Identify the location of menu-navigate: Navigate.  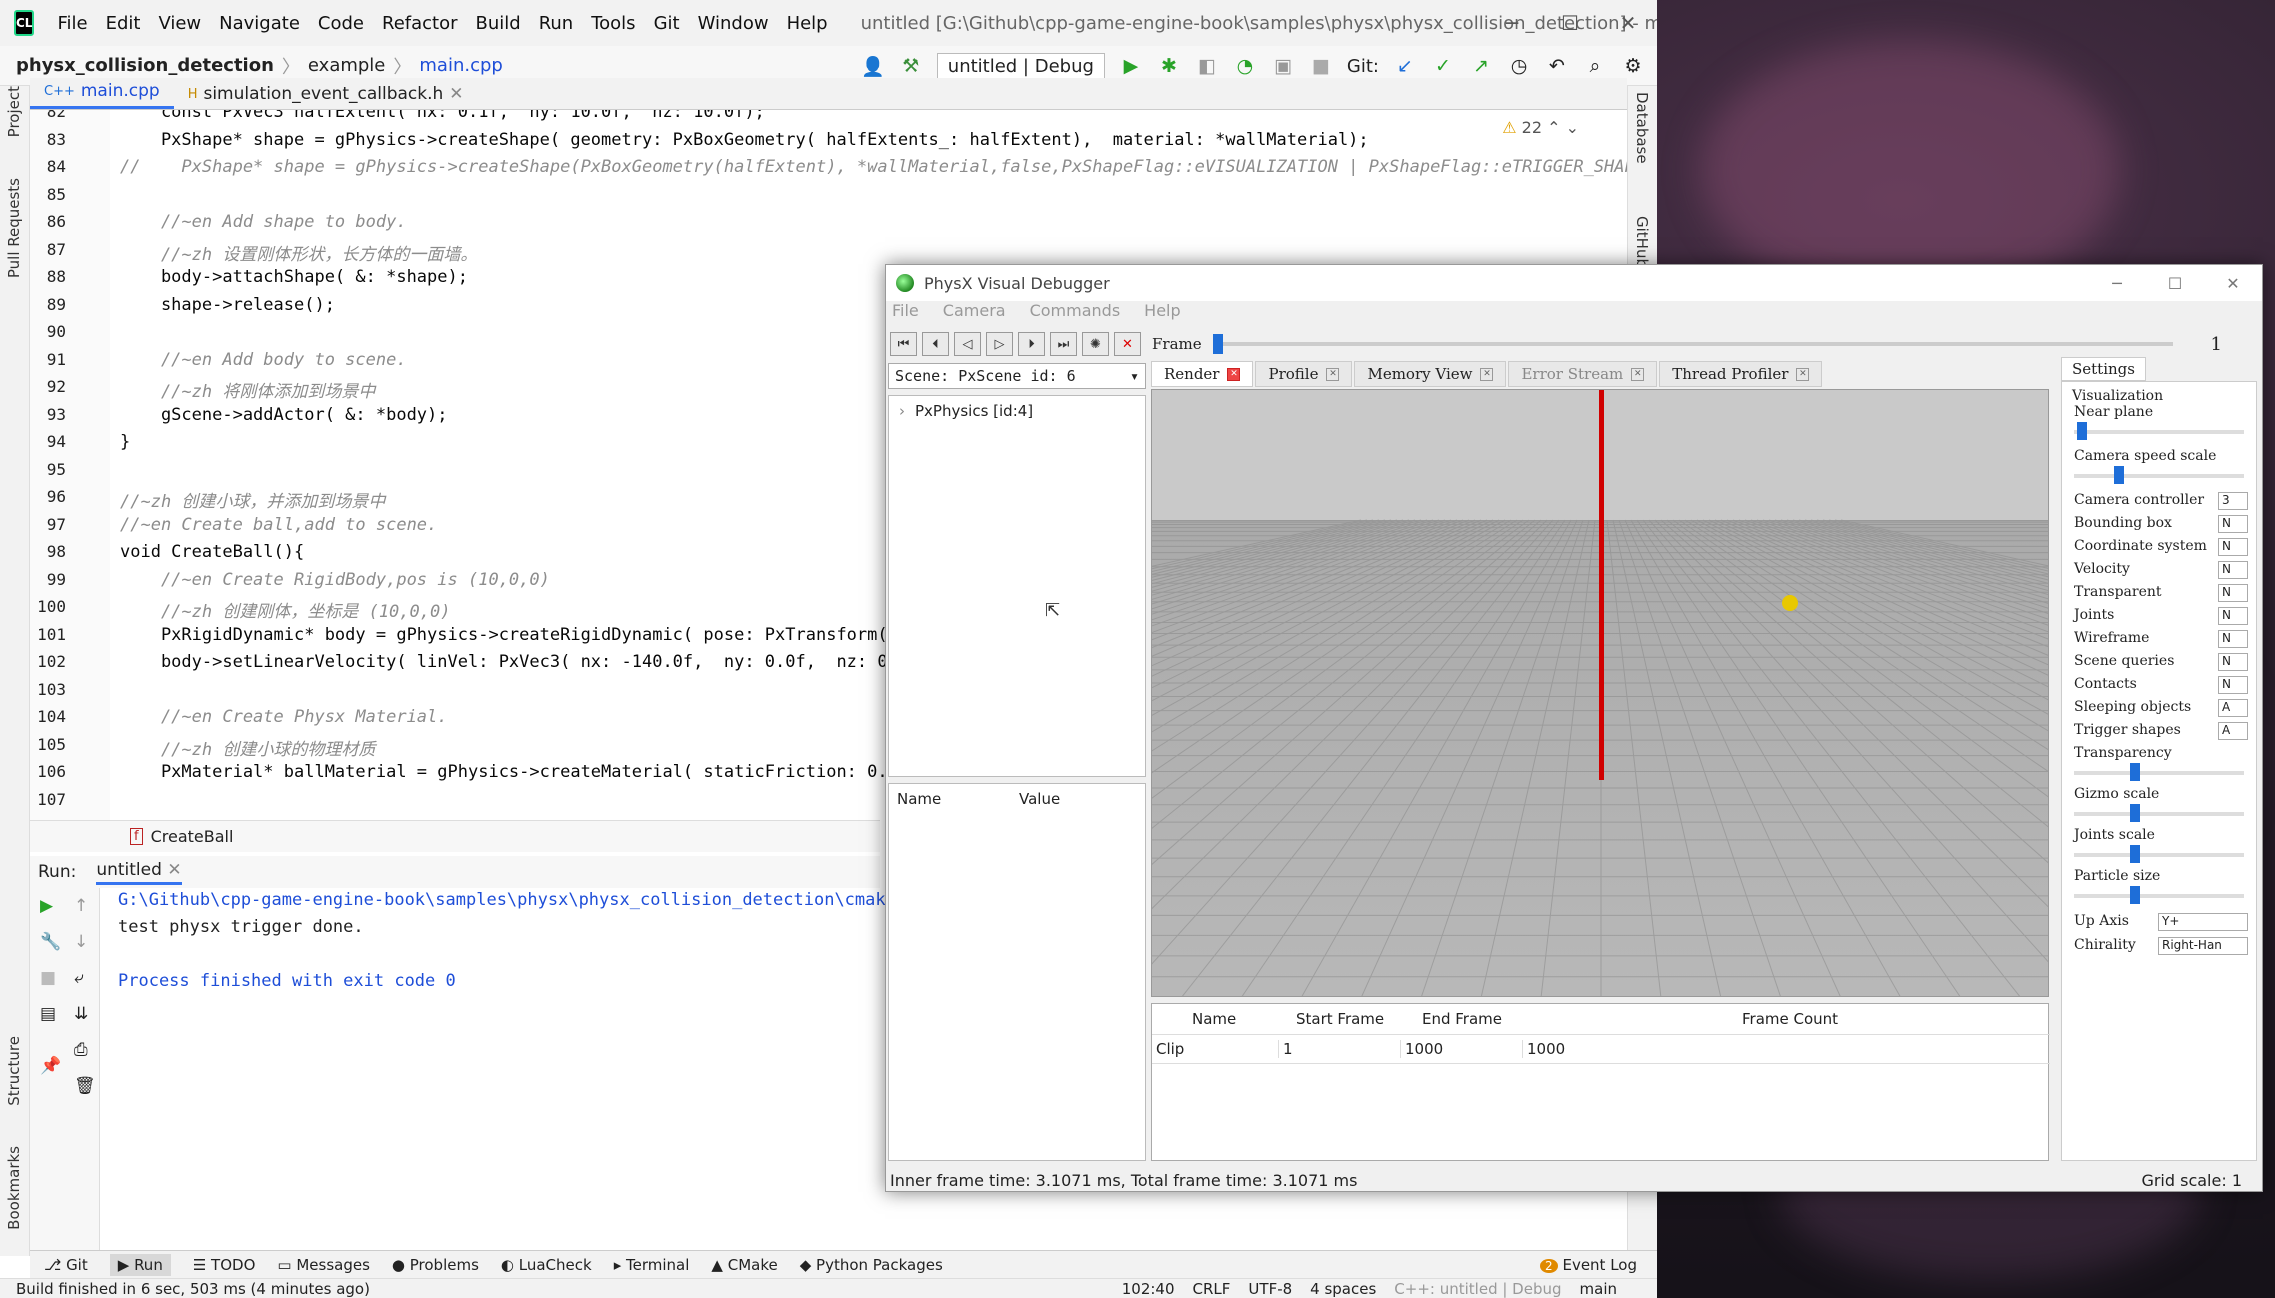
(259, 23).